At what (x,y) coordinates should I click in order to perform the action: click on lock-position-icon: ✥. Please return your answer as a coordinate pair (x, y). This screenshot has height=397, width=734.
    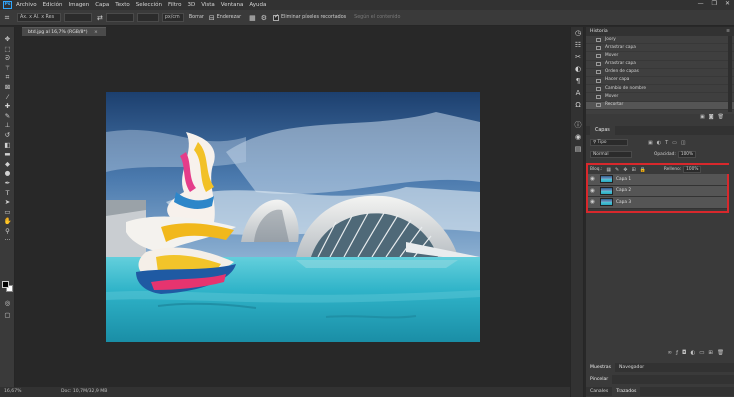
    Looking at the image, I should click on (625, 170).